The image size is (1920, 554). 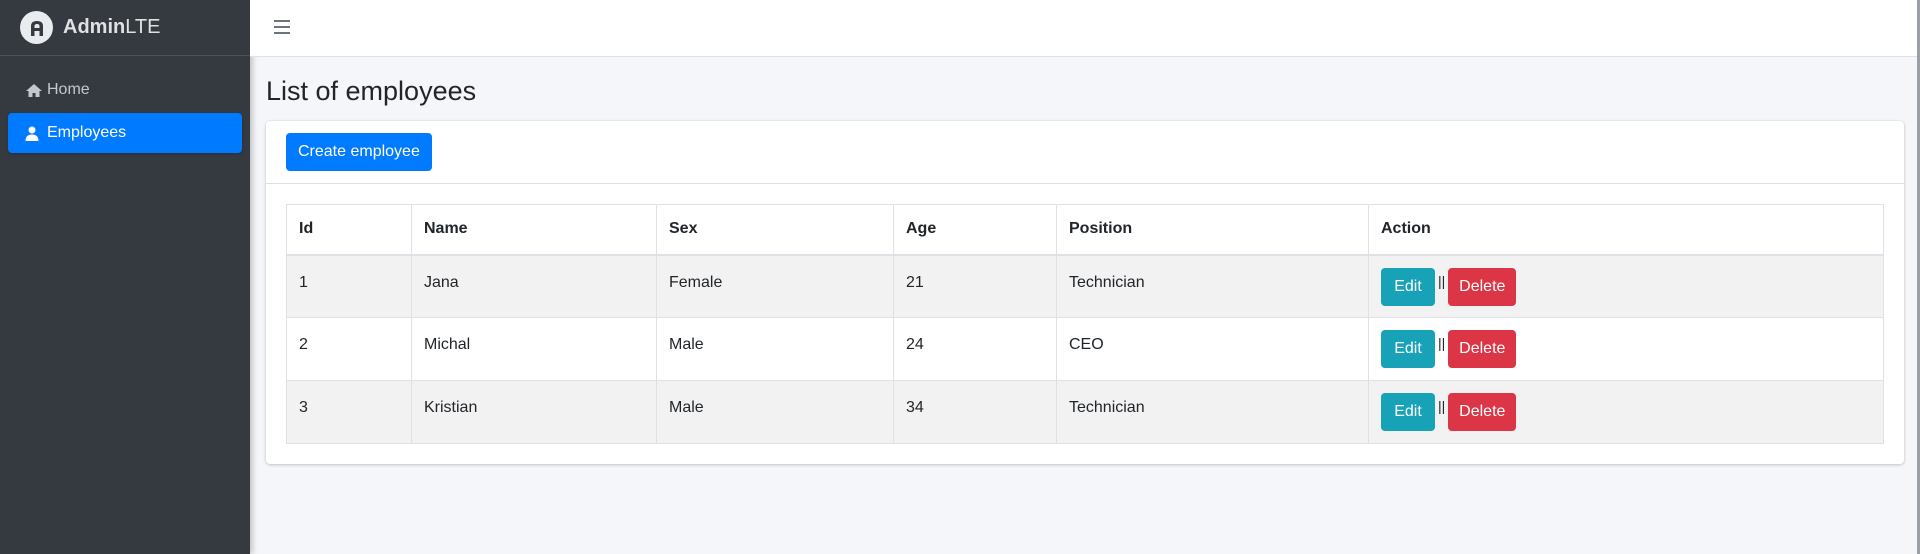 I want to click on cell-age: 24, so click(x=975, y=349).